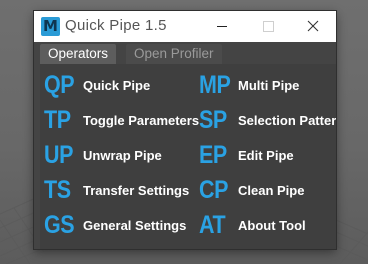 Image resolution: width=368 pixels, height=264 pixels. I want to click on operator-abbr: UP, so click(59, 154).